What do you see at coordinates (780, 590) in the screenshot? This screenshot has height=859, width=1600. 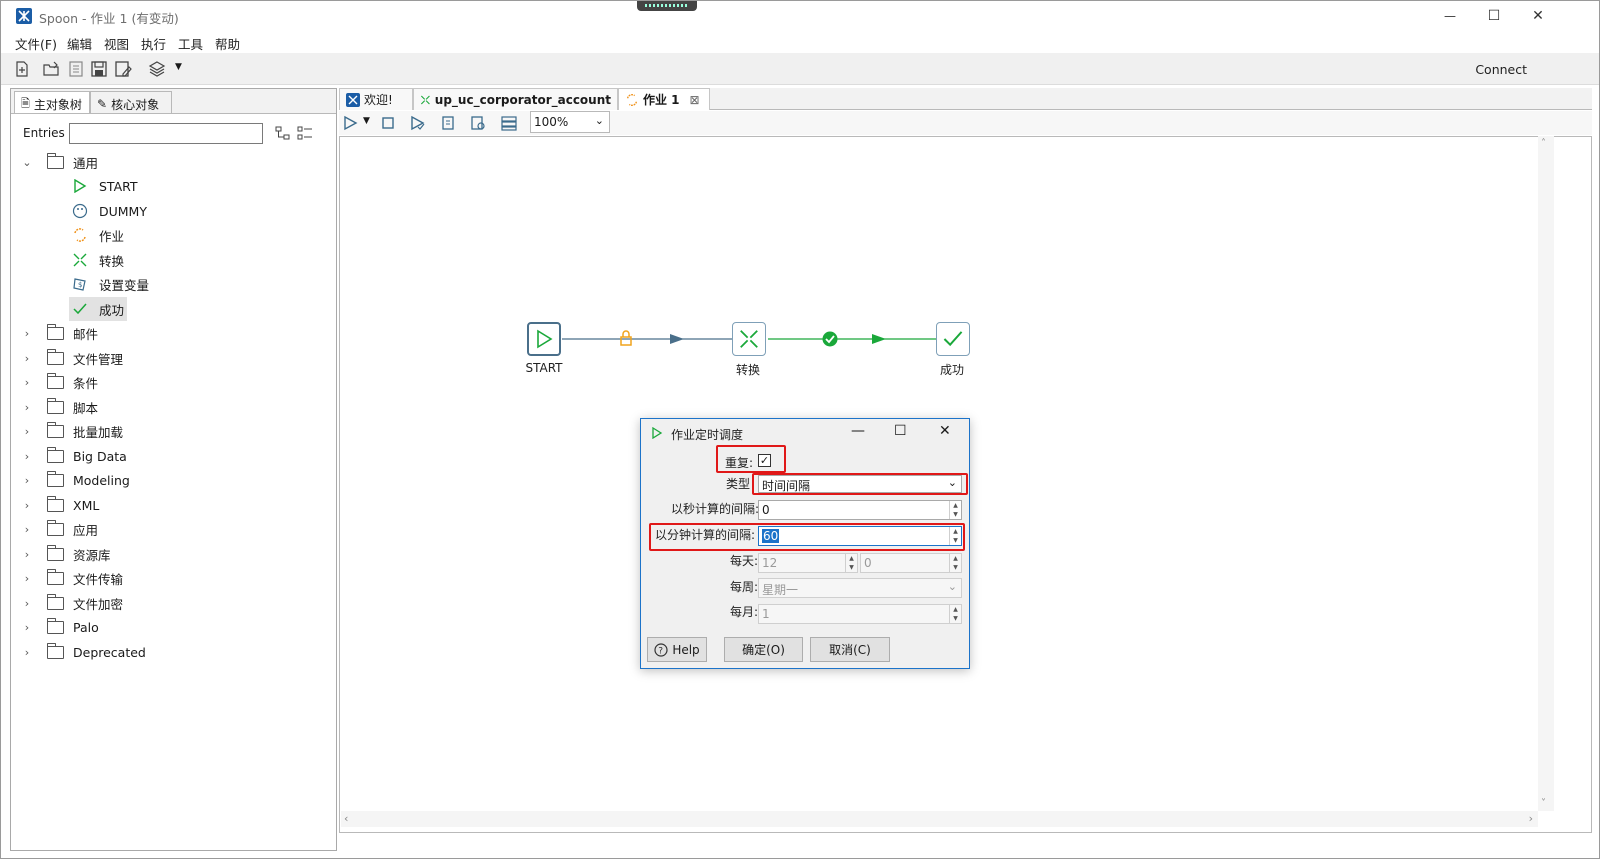 I see `weekly-value: 星期一` at bounding box center [780, 590].